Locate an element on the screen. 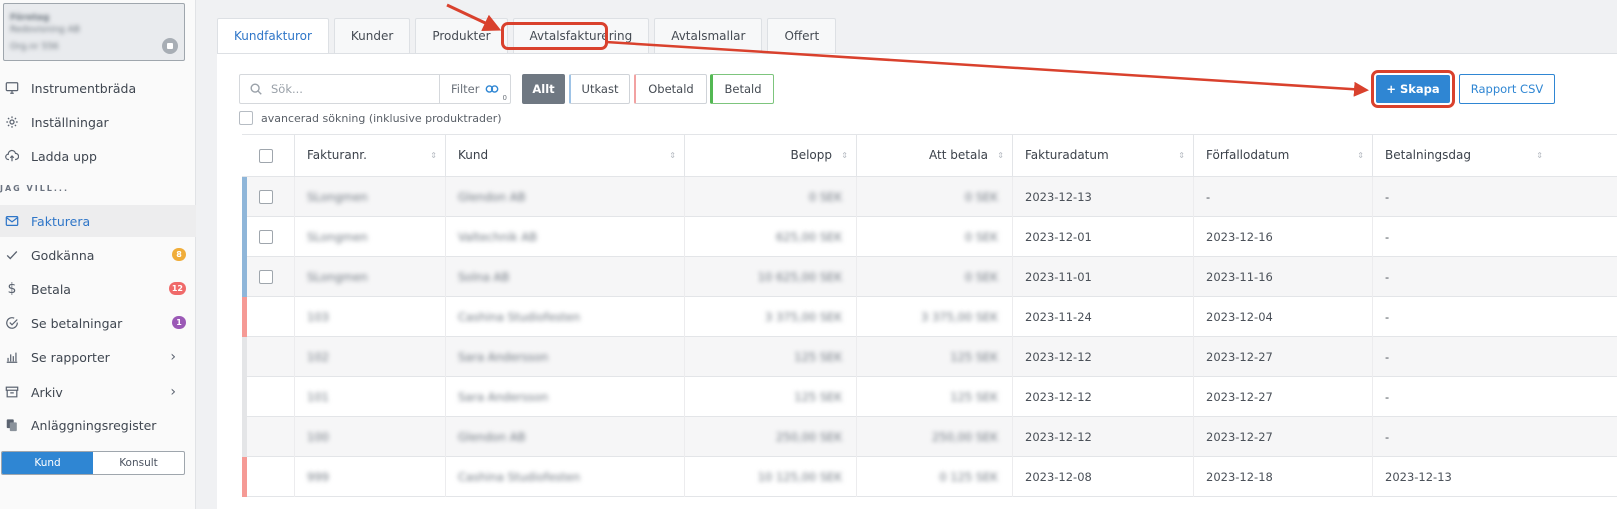 The height and width of the screenshot is (509, 1617). cell-value: Solna AB is located at coordinates (484, 277).